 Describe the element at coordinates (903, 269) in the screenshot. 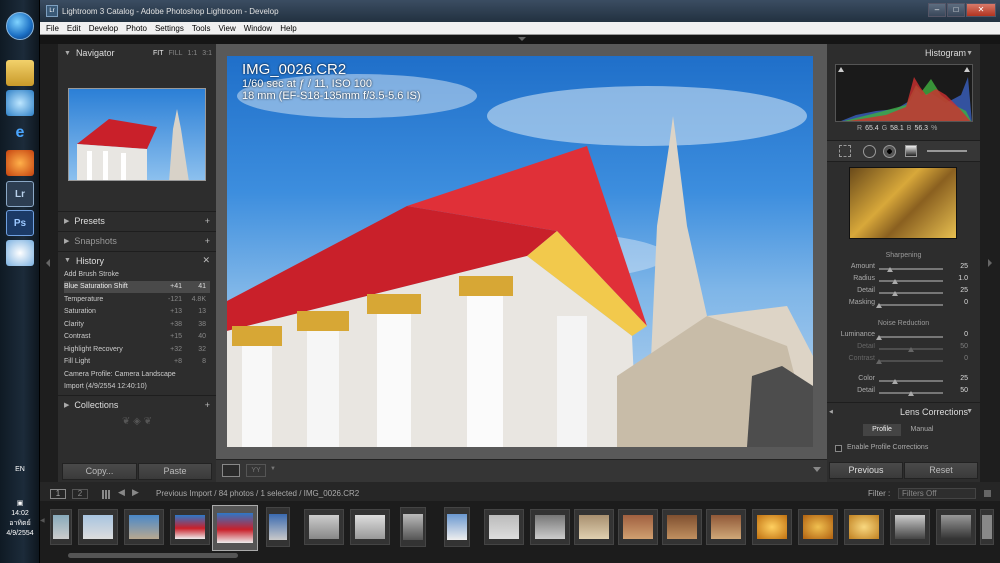

I see `slider-row: Amount 25` at that location.